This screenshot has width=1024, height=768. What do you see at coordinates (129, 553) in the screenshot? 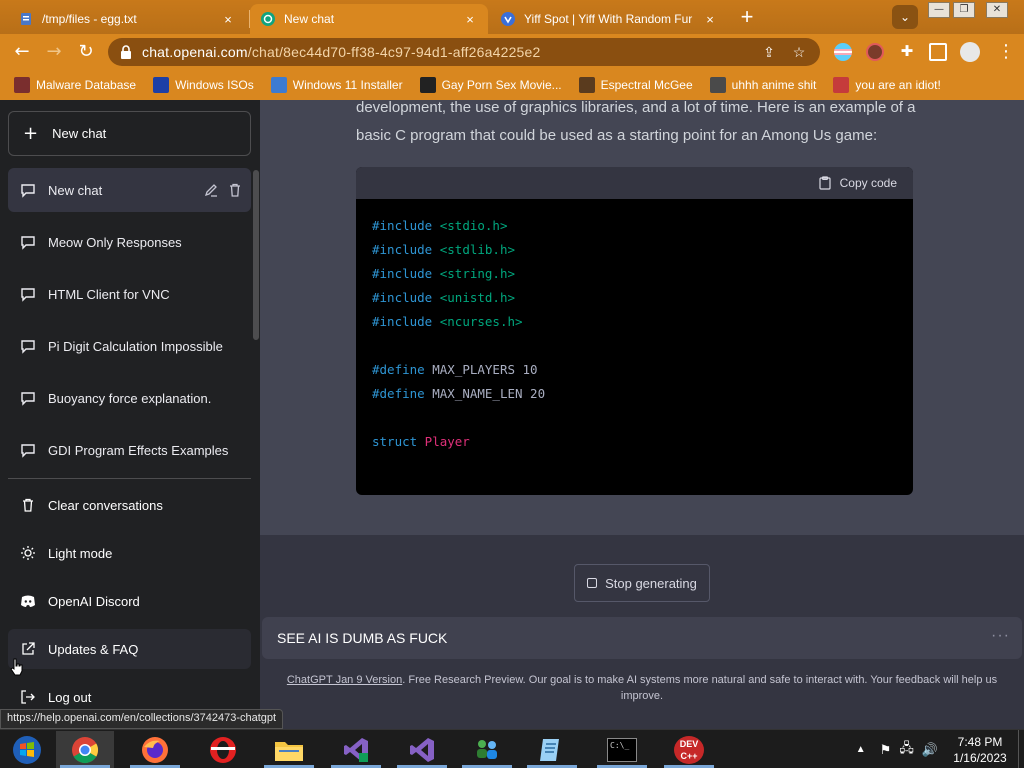
I see `light-mode-button: Light mode` at bounding box center [129, 553].